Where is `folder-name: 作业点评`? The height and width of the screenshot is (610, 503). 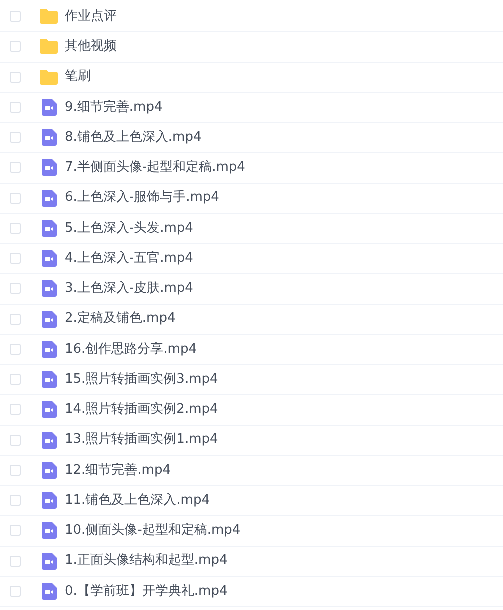
folder-name: 作业点评 is located at coordinates (91, 16).